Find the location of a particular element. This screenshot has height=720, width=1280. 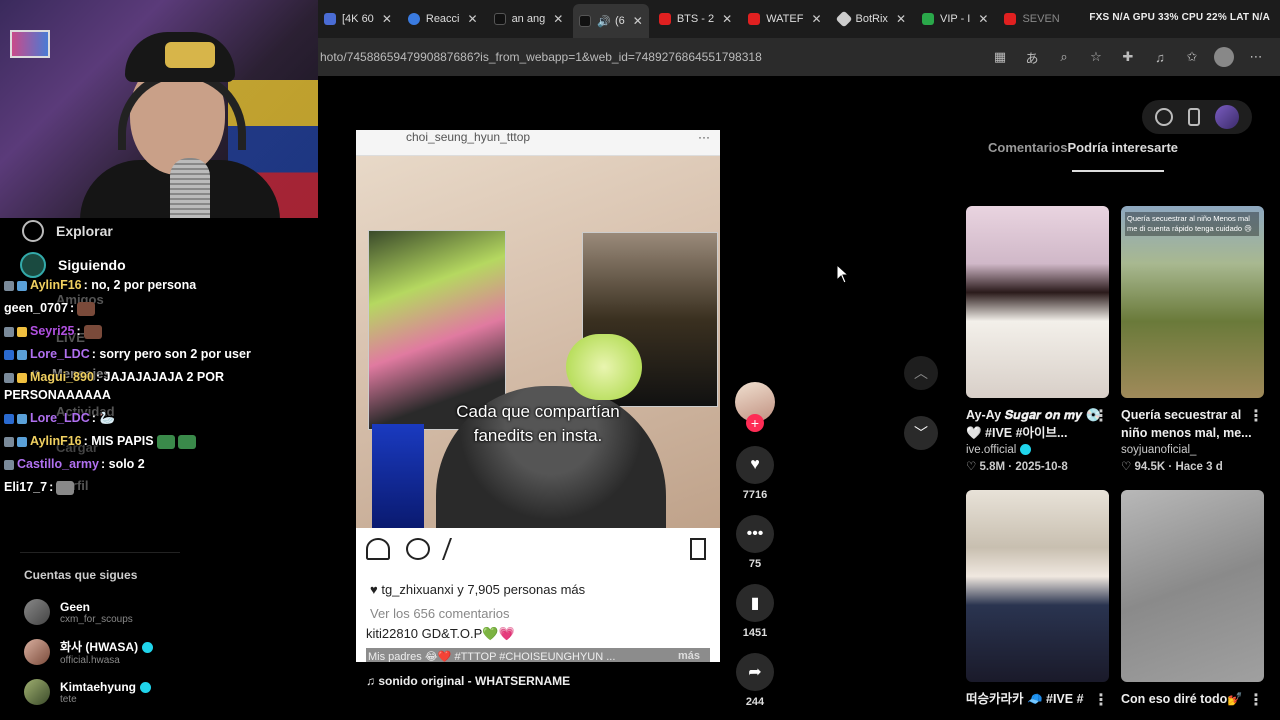

chat-username: Eli17_7 is located at coordinates (25, 487).